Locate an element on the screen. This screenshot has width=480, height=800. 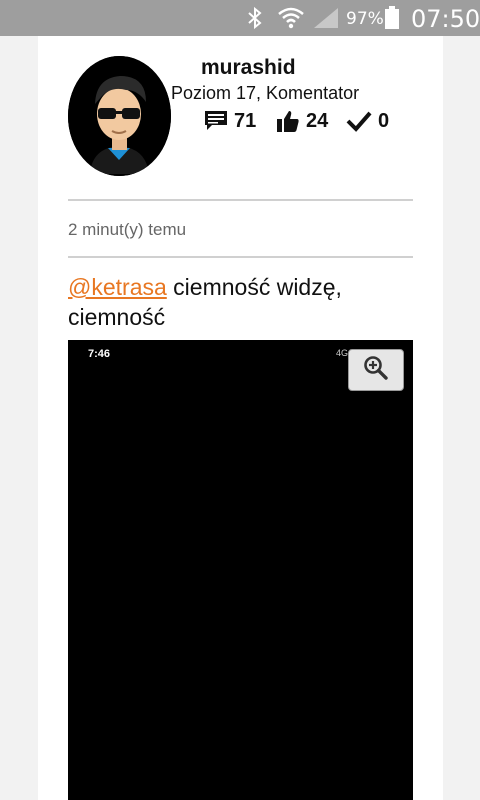
accepted-count: 0 is located at coordinates (384, 120).